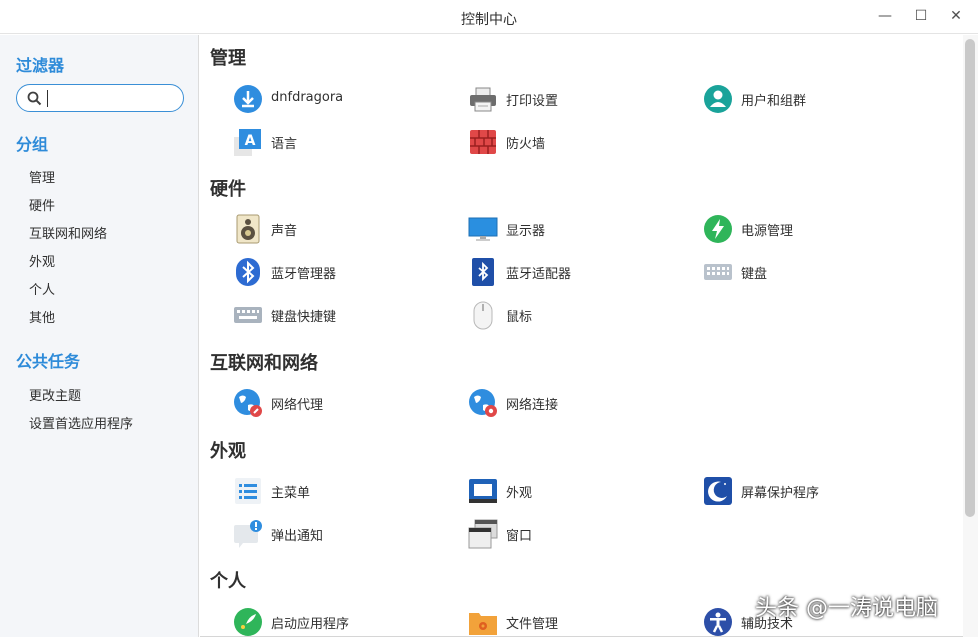 The image size is (978, 637). I want to click on launcher-label: 蓝牙管理器, so click(304, 274).